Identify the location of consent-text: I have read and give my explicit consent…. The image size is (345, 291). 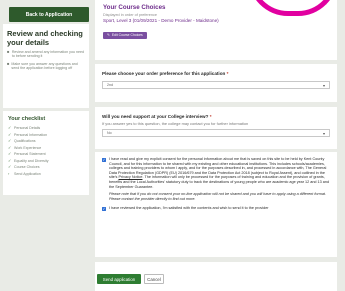
(219, 173).